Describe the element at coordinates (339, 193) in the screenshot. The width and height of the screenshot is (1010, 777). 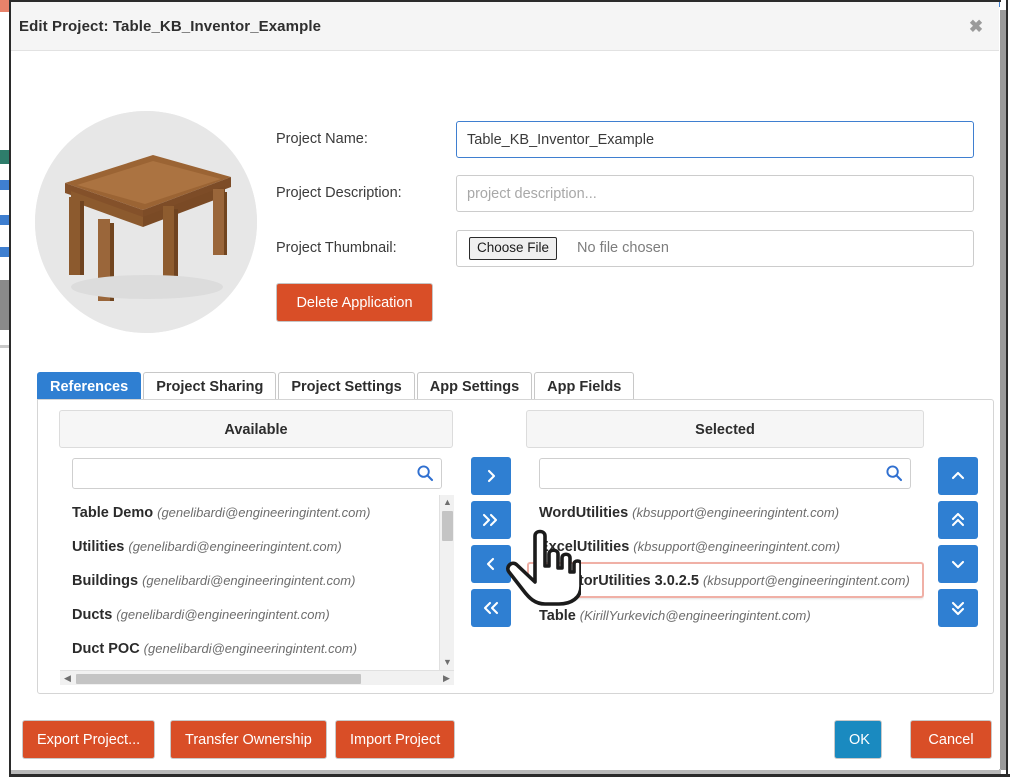
I see `project-description-label: Project Description:` at that location.